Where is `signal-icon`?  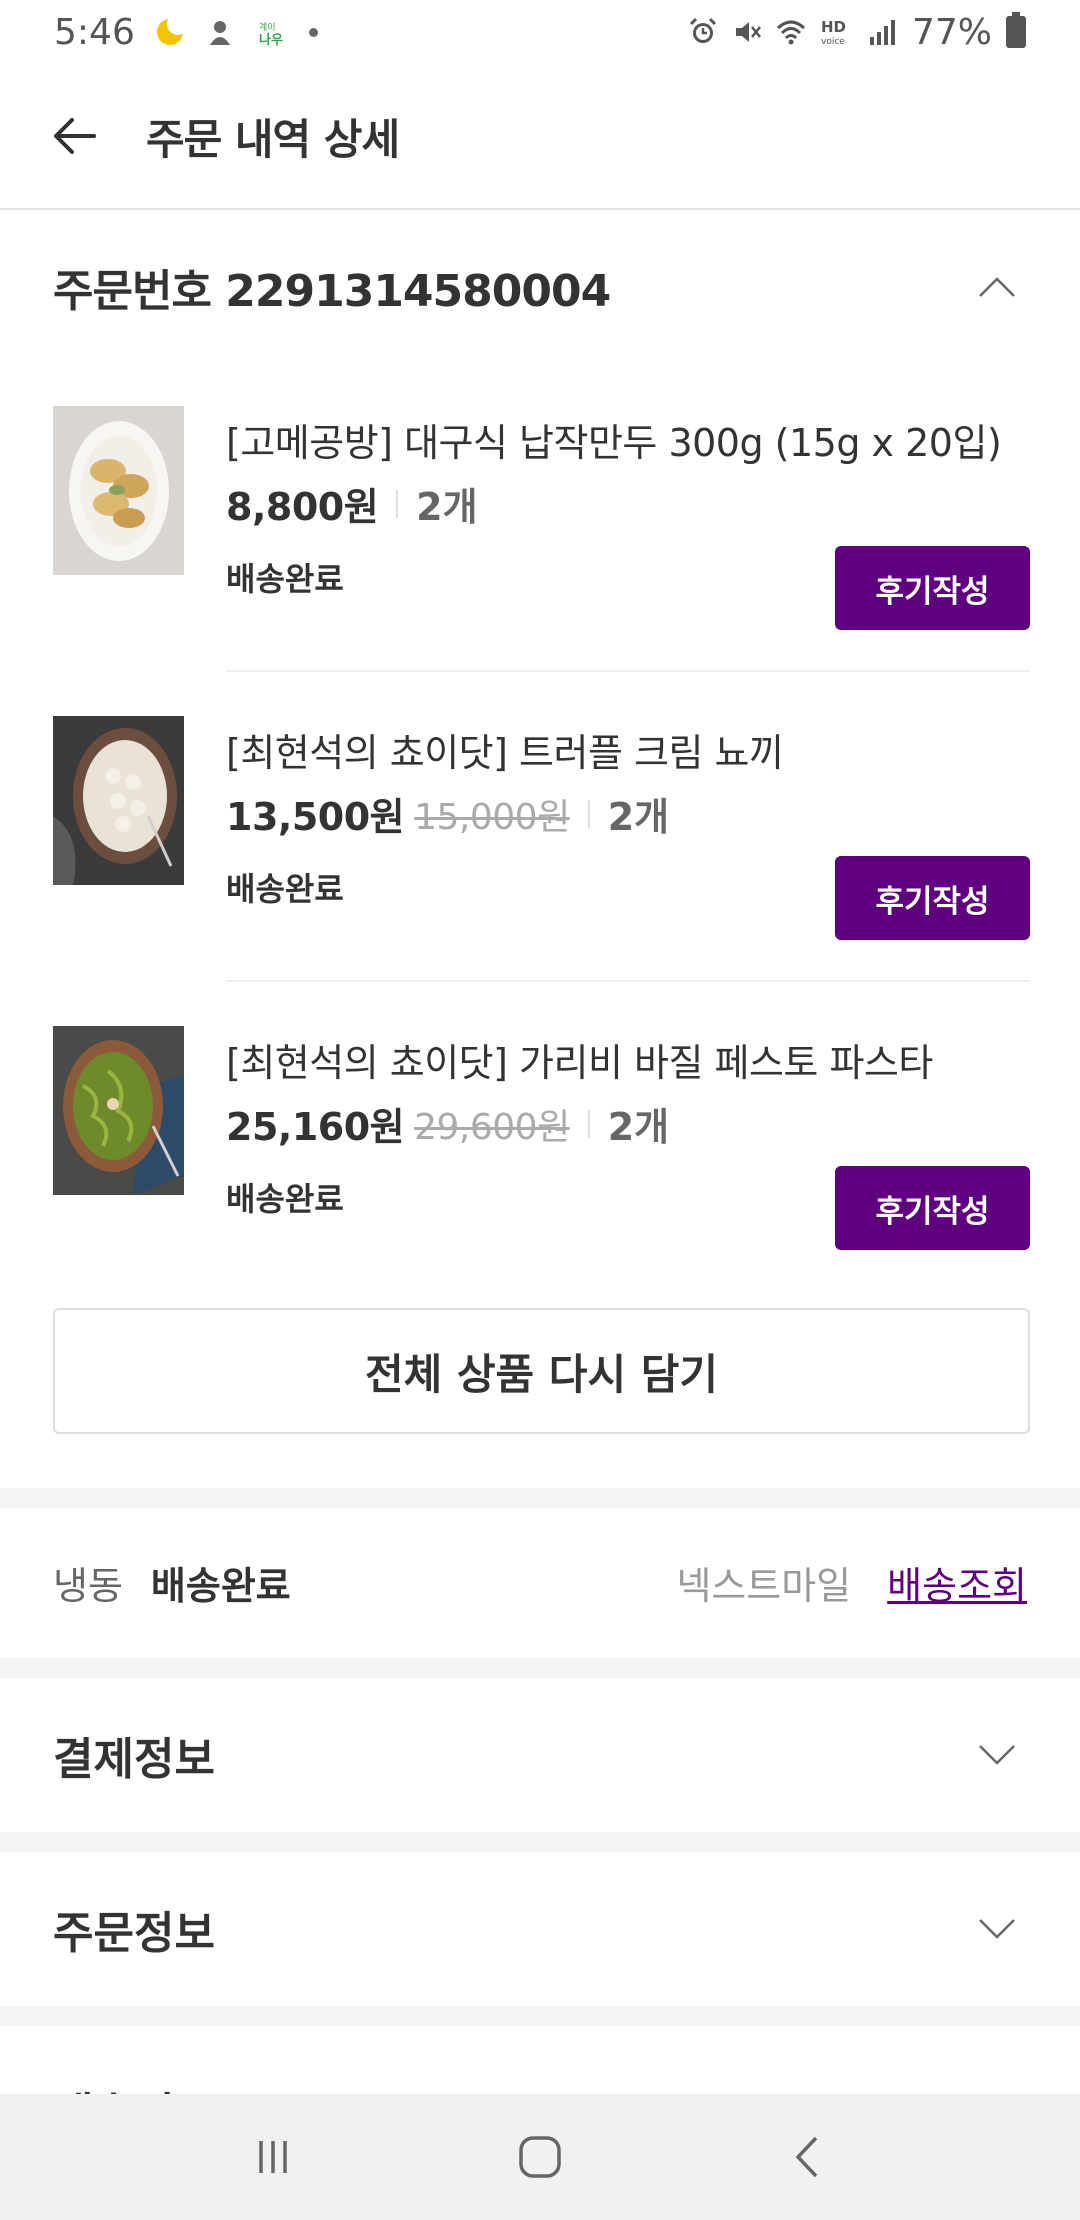 signal-icon is located at coordinates (882, 32).